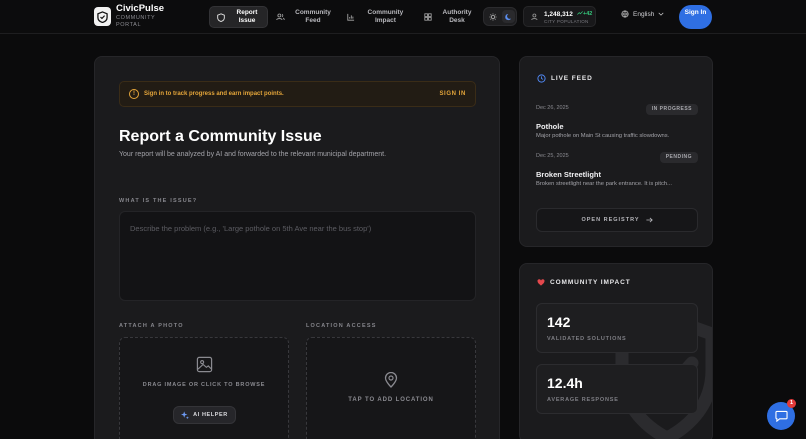 This screenshot has height=439, width=806. What do you see at coordinates (136, 21) in the screenshot?
I see `brand-subtitle: COMMUNITY PORTAL` at bounding box center [136, 21].